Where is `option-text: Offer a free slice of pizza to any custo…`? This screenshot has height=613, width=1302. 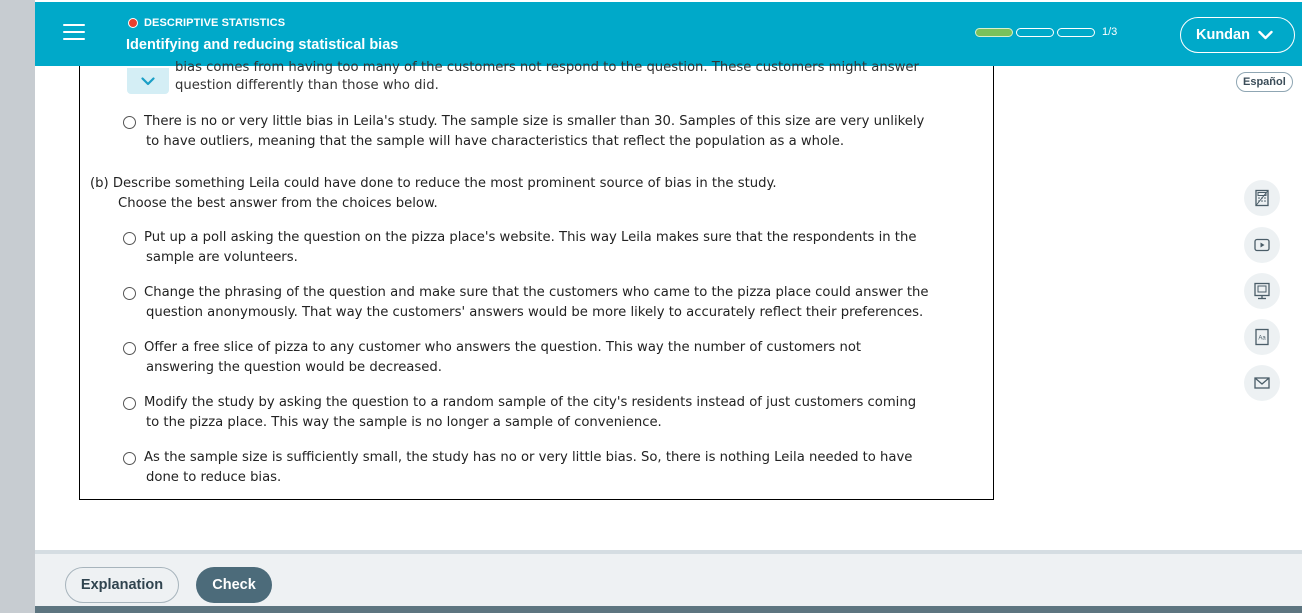 option-text: Offer a free slice of pizza to any custo… is located at coordinates (503, 357).